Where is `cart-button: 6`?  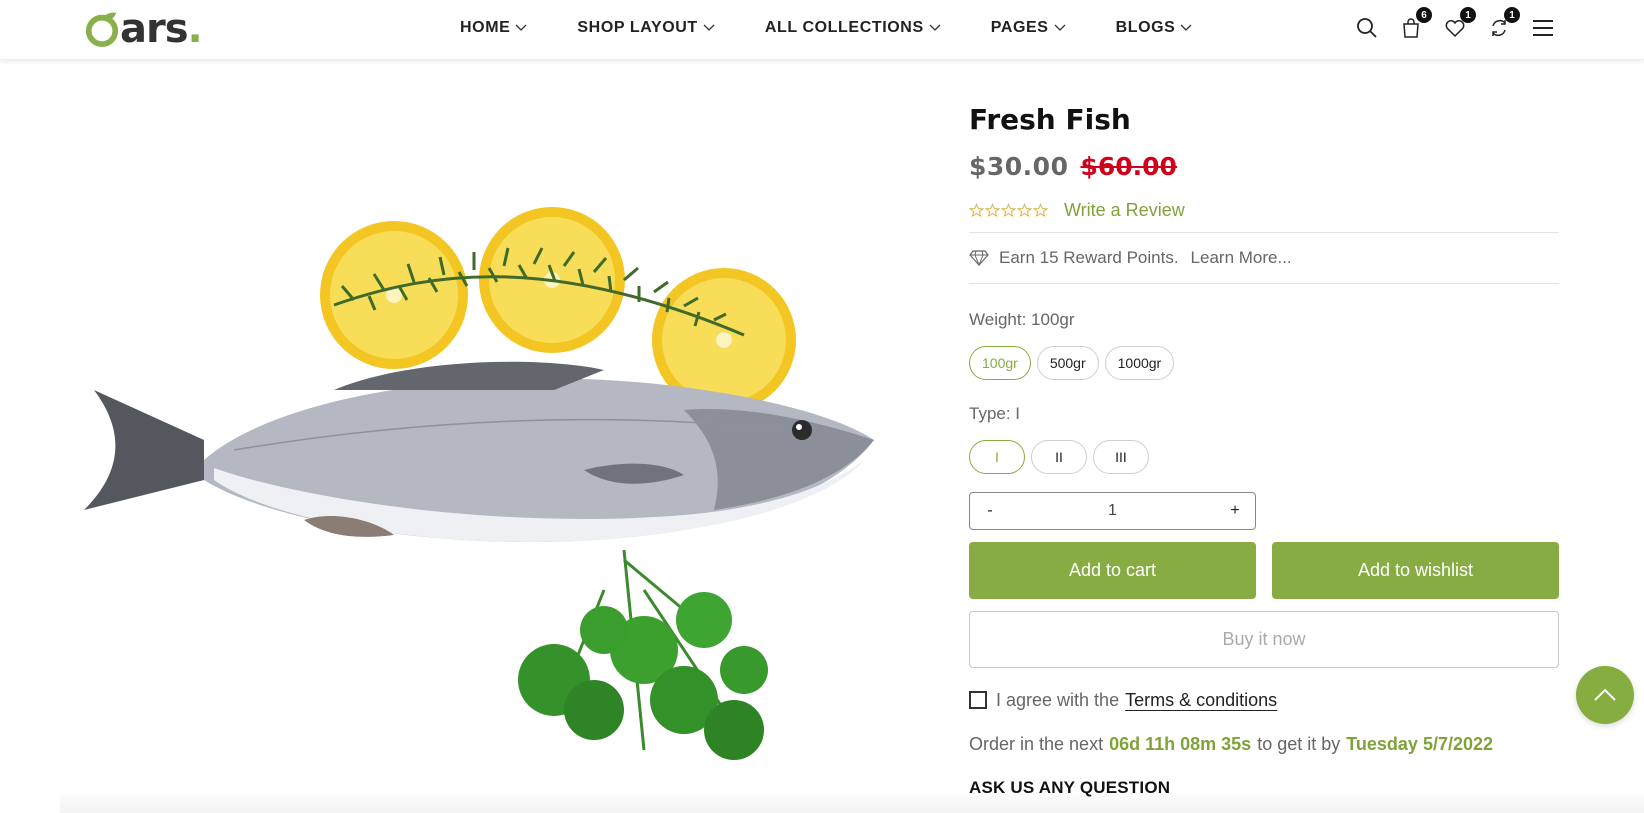
cart-button: 6 is located at coordinates (1415, 24).